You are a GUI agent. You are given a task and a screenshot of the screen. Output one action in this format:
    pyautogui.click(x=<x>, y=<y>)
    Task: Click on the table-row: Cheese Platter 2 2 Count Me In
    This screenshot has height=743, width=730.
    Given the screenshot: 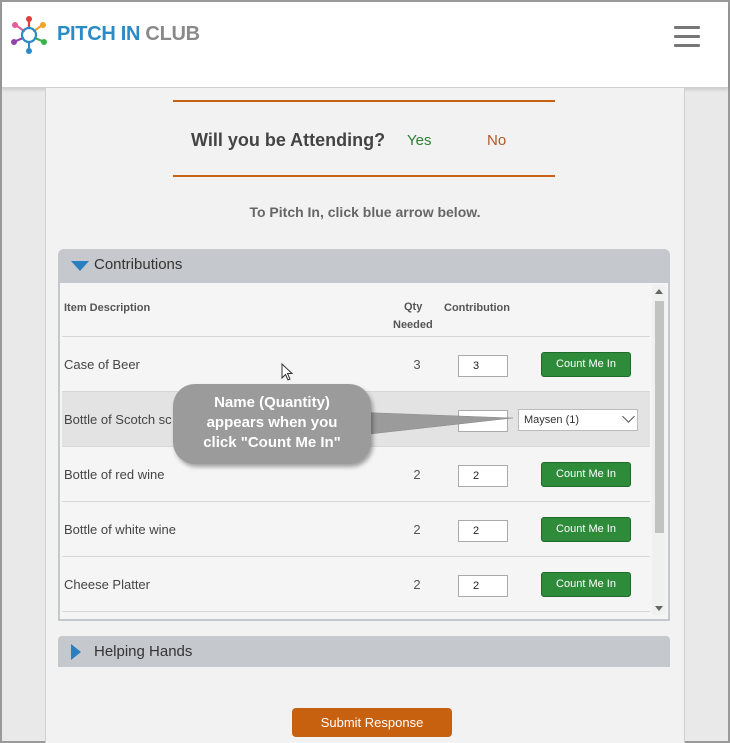 What is the action you would take?
    pyautogui.click(x=356, y=583)
    